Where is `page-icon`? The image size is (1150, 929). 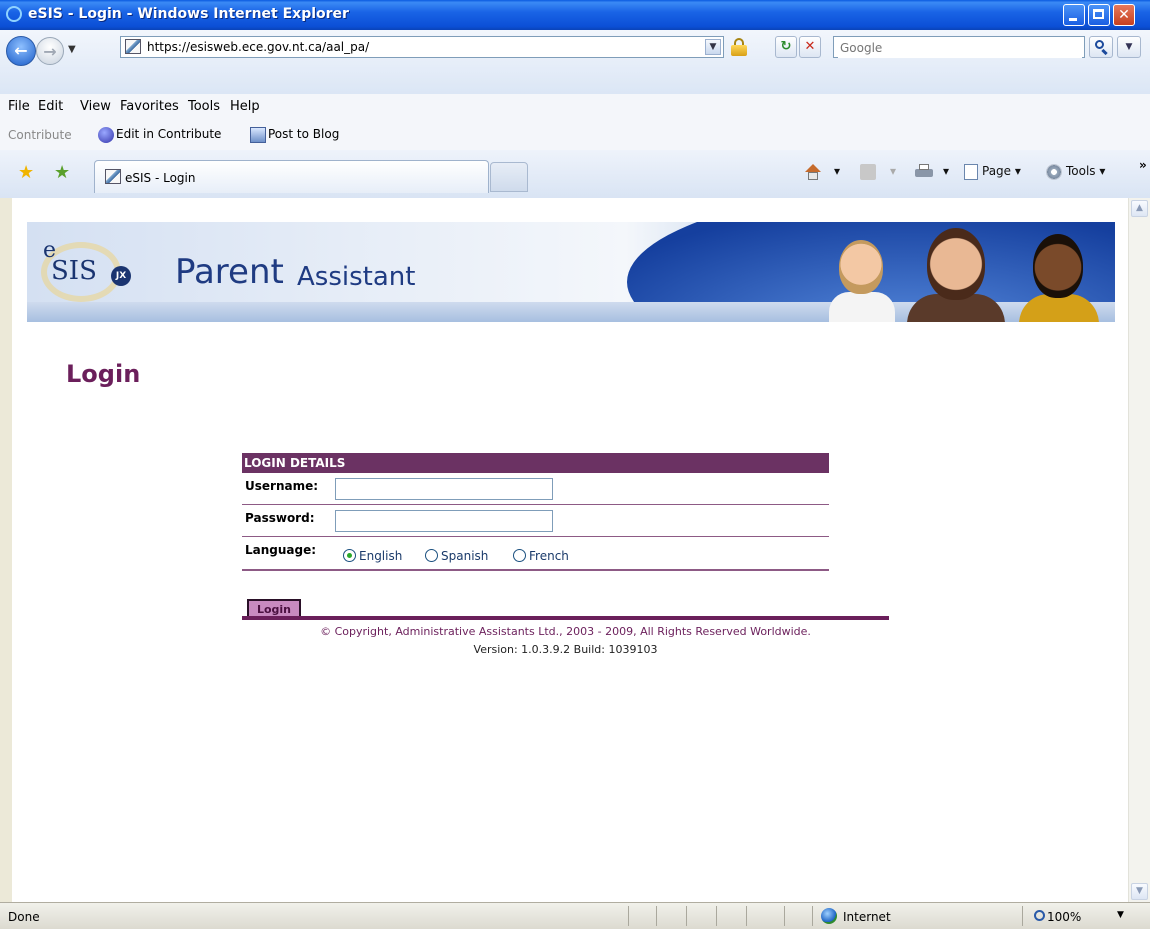
page-icon is located at coordinates (971, 172).